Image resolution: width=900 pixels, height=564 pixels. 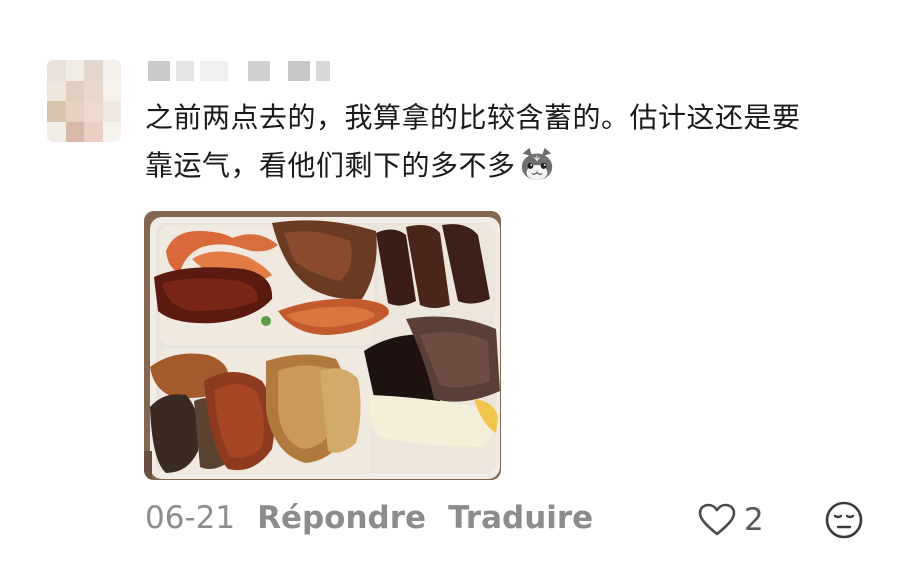 I want to click on comment-line-2-text: 靠运气，看他们剩下的多不多, so click(x=330, y=165).